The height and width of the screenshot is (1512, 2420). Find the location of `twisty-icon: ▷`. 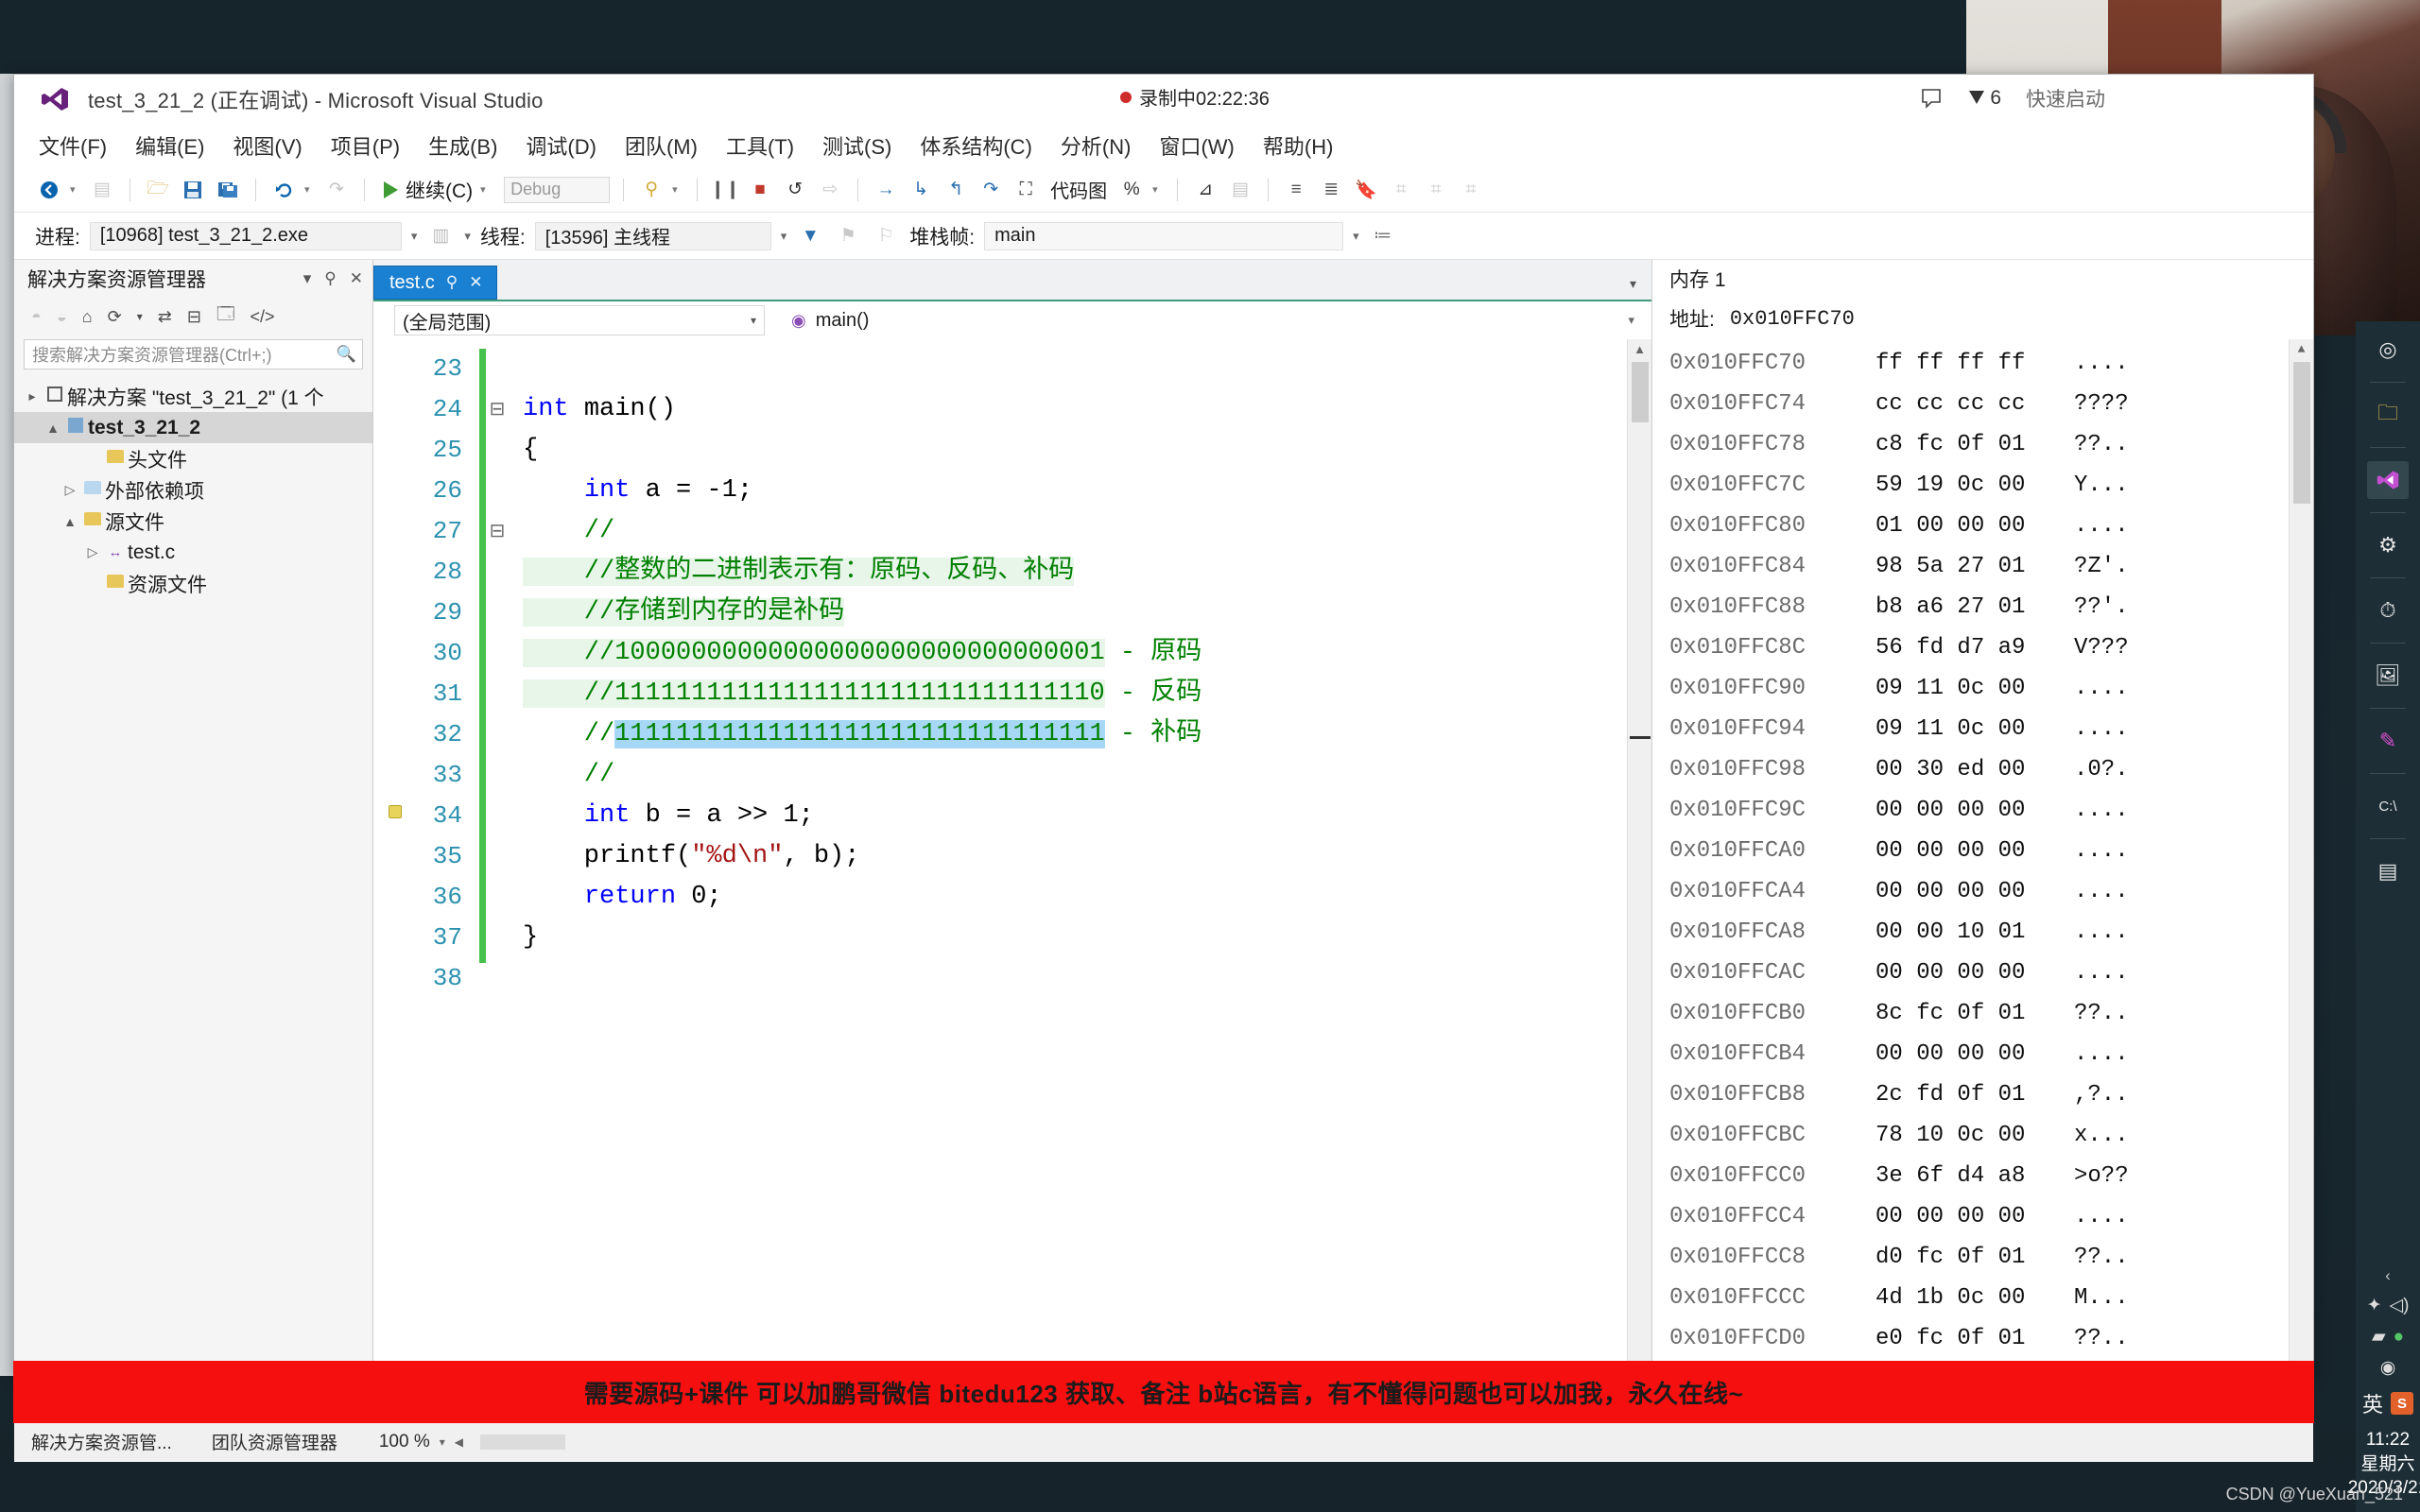

twisty-icon: ▷ is located at coordinates (92, 552).